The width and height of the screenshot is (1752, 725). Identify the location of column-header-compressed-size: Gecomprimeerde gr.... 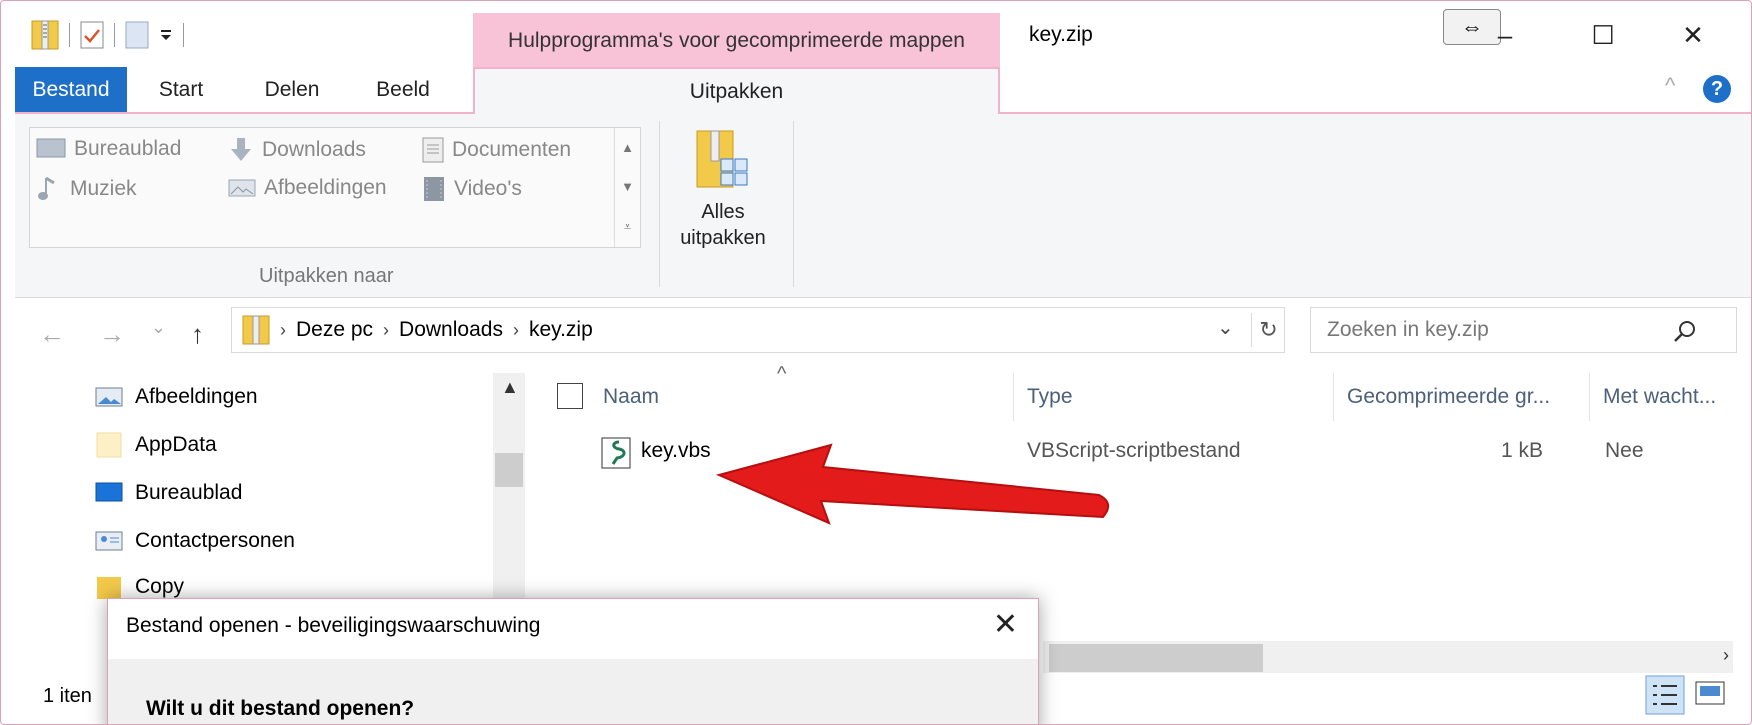
(1448, 397).